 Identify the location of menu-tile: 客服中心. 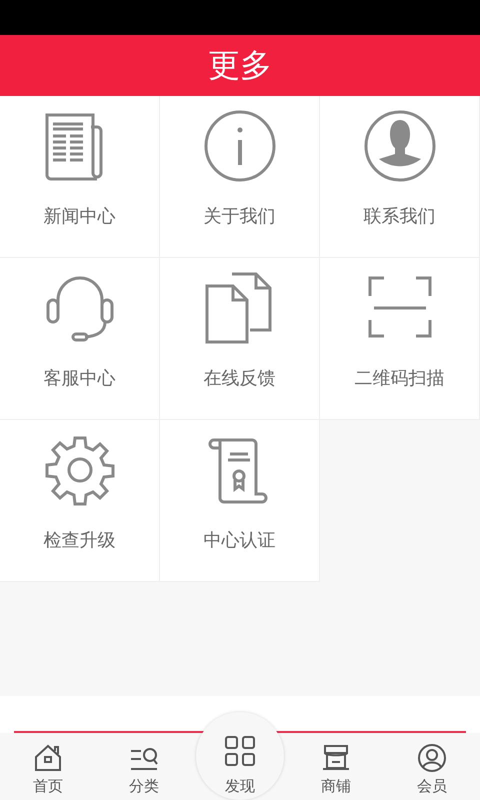
(80, 339).